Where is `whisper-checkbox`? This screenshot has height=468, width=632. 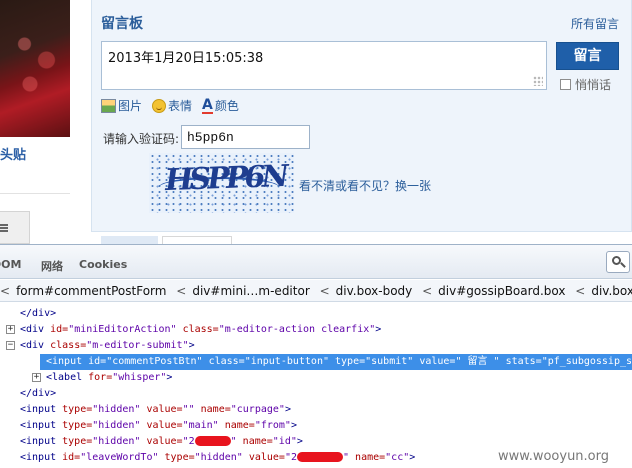 whisper-checkbox is located at coordinates (565, 84).